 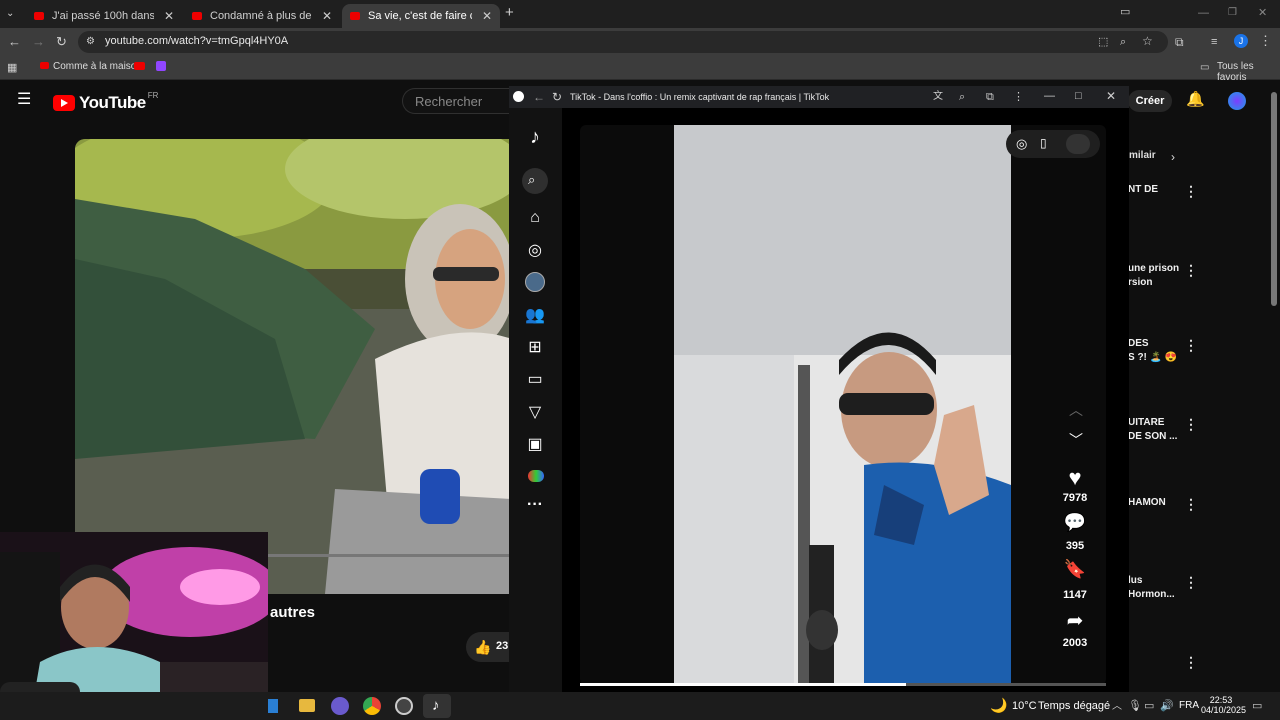 I want to click on following-users-icon: 👥, so click(x=535, y=315).